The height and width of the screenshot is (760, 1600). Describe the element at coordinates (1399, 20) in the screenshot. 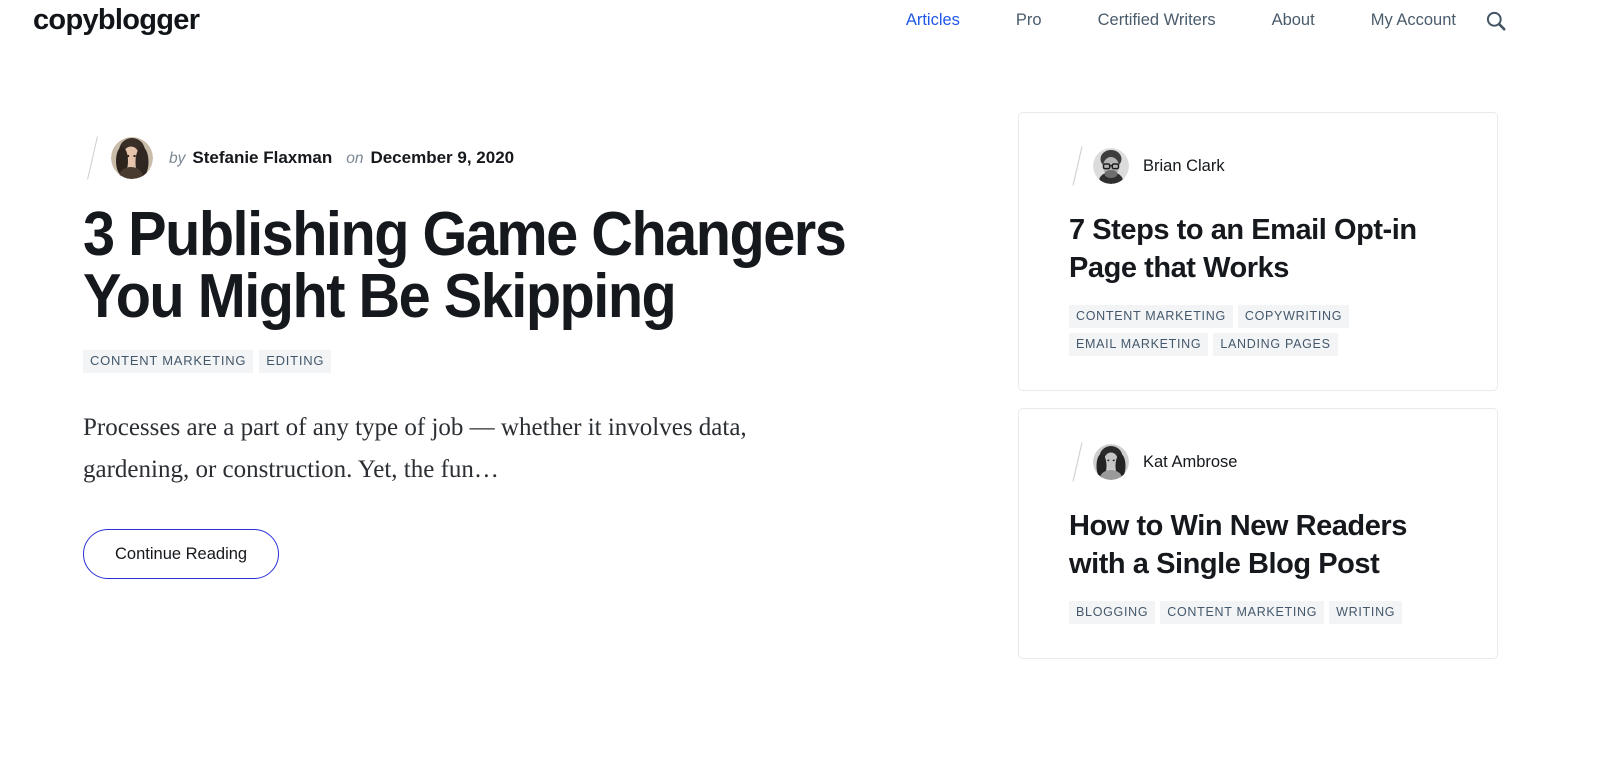

I see `nav-item-my-account: My Account` at that location.